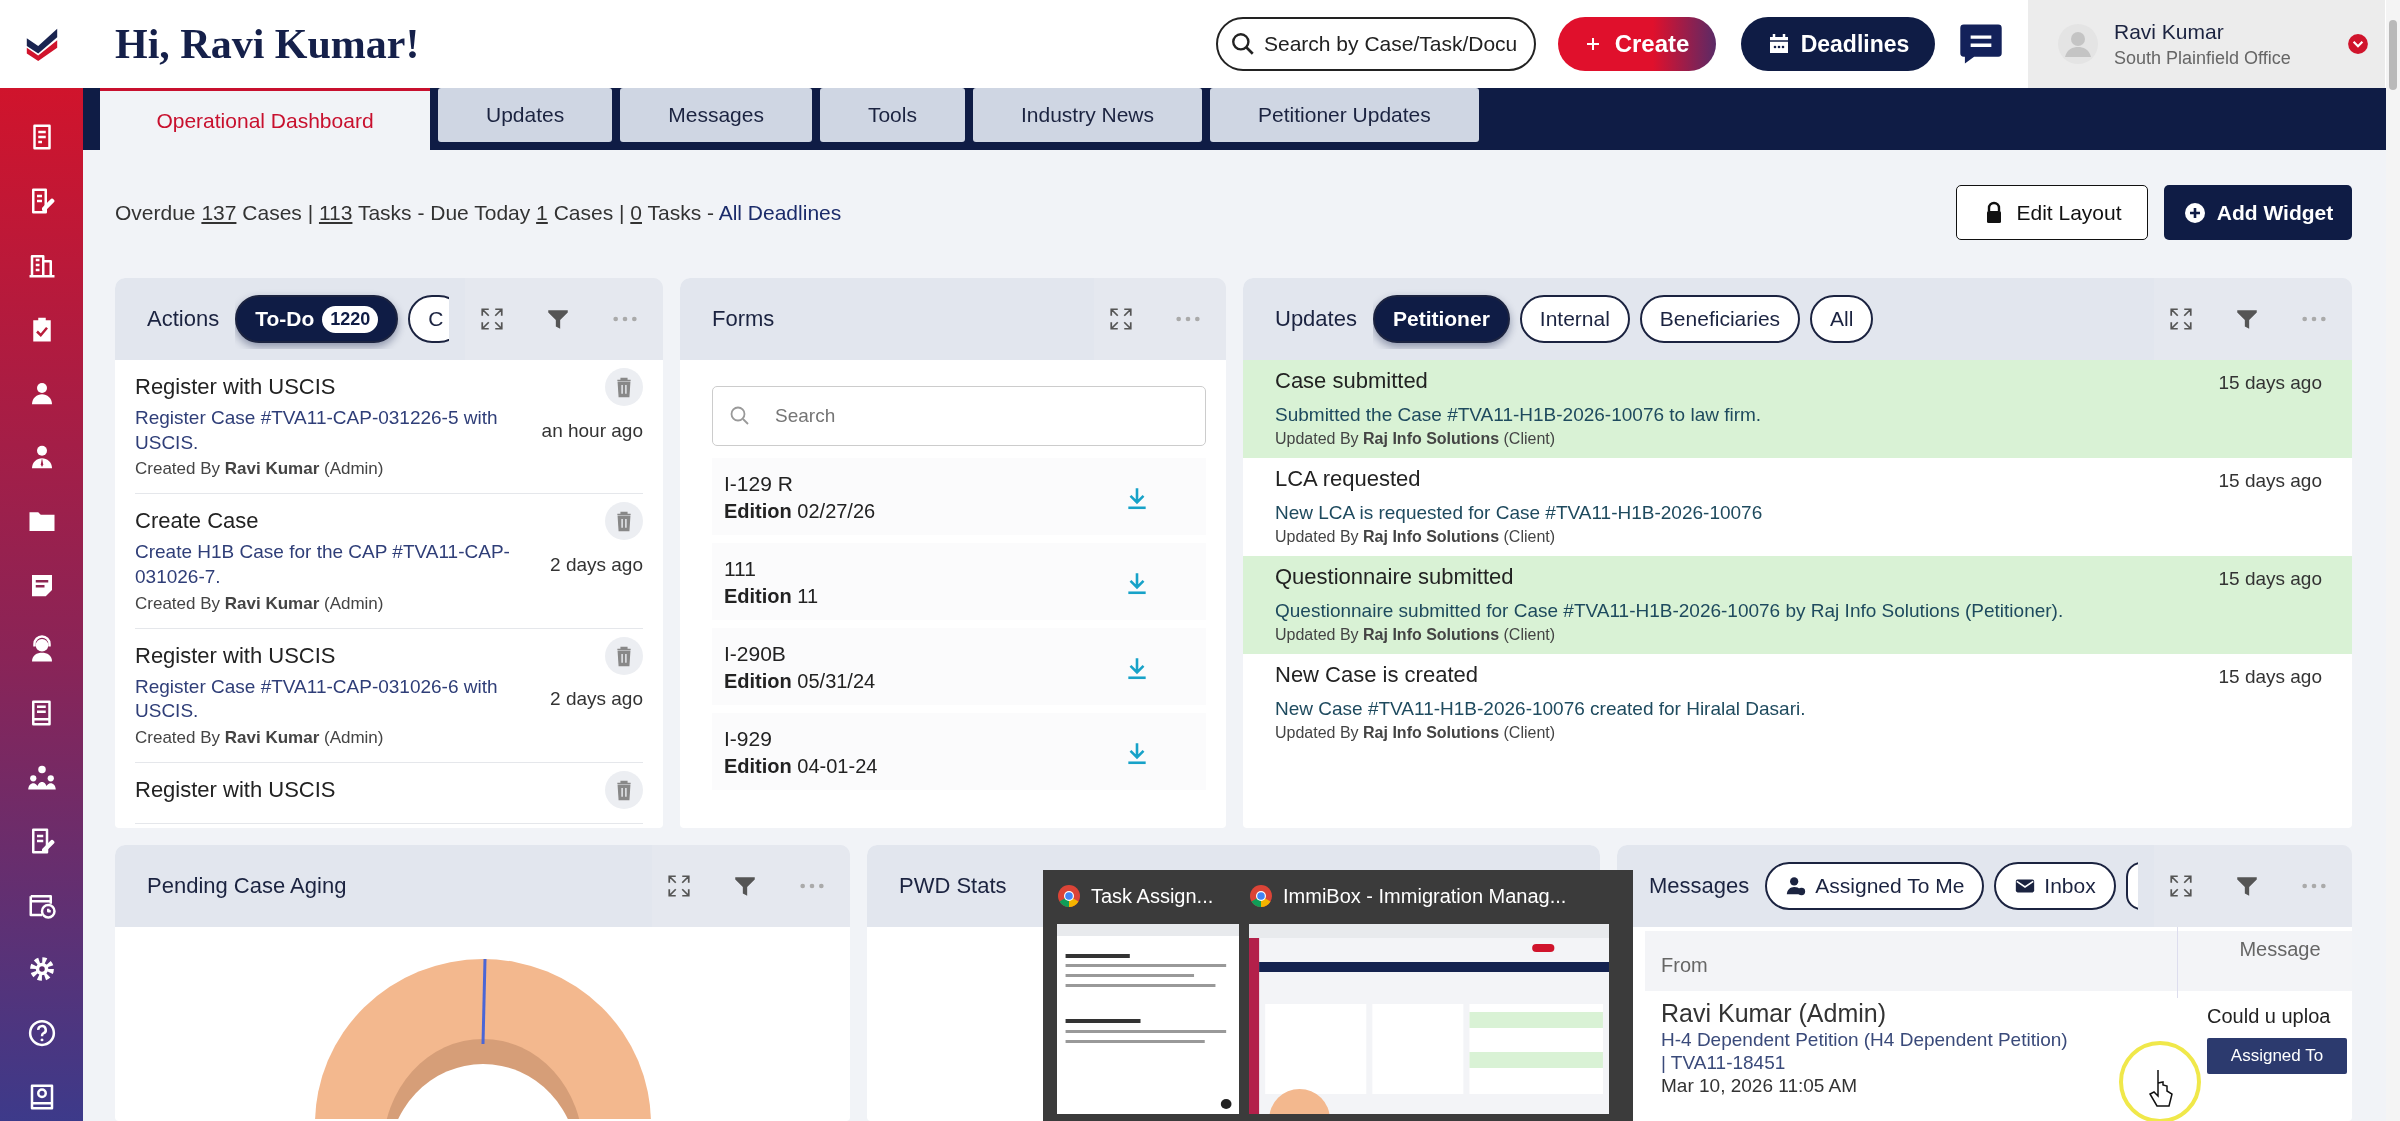 The image size is (2400, 1121). I want to click on dashboard-tab: Operational Dashboard, so click(265, 119).